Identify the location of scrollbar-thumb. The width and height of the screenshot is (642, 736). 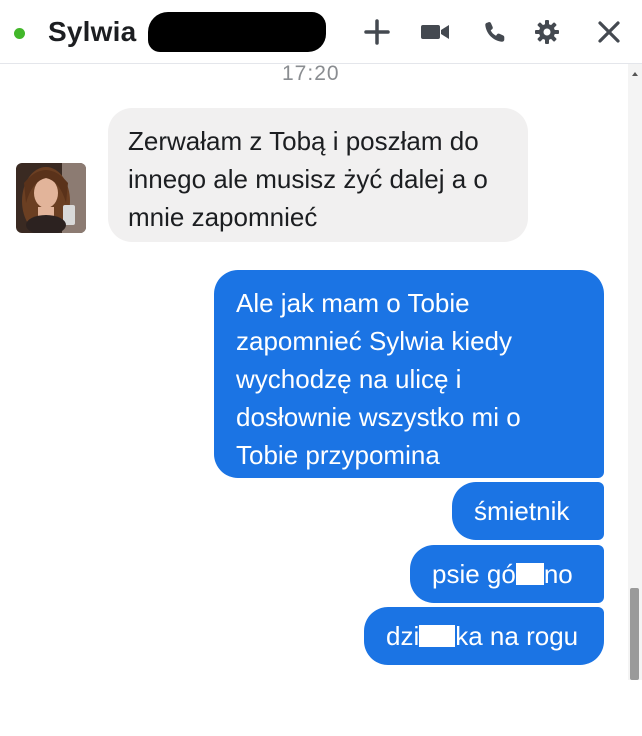
(634, 634).